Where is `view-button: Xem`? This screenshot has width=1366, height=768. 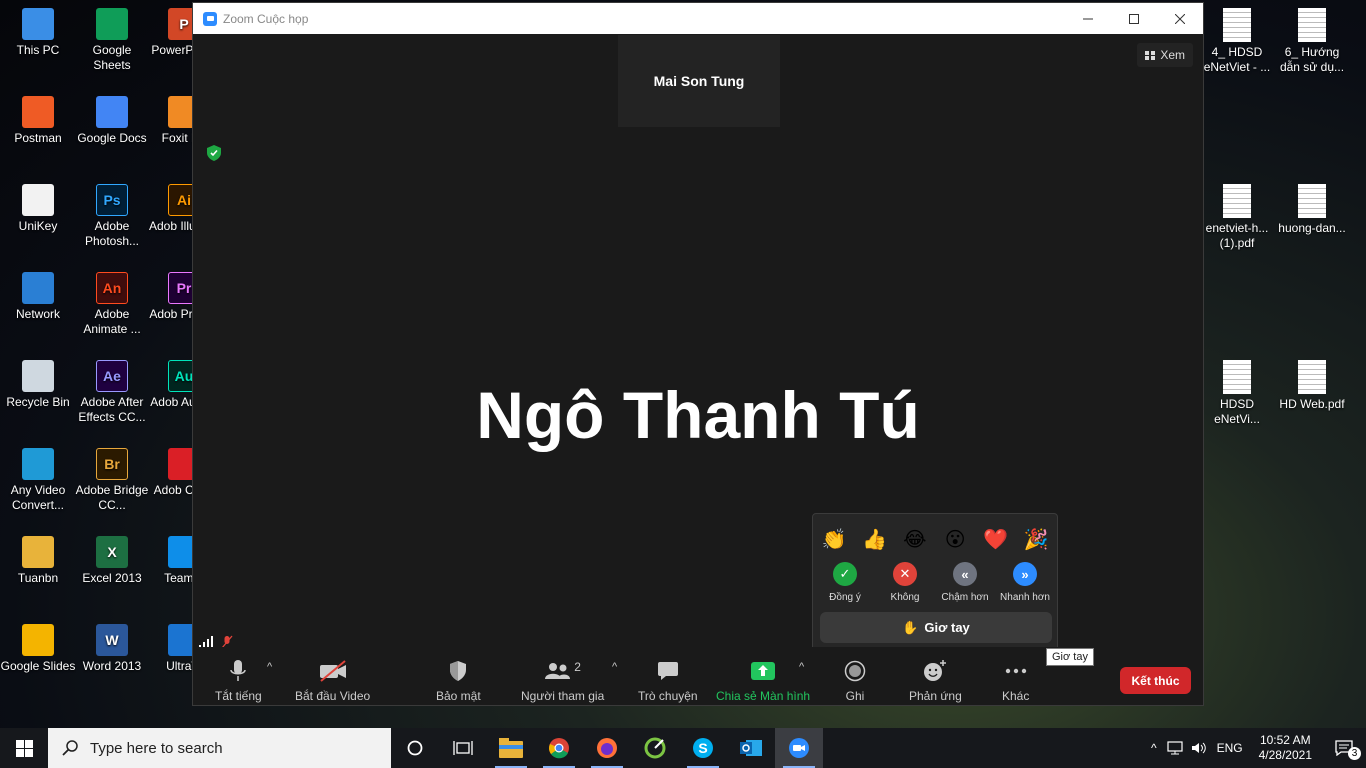
view-button: Xem is located at coordinates (1165, 55).